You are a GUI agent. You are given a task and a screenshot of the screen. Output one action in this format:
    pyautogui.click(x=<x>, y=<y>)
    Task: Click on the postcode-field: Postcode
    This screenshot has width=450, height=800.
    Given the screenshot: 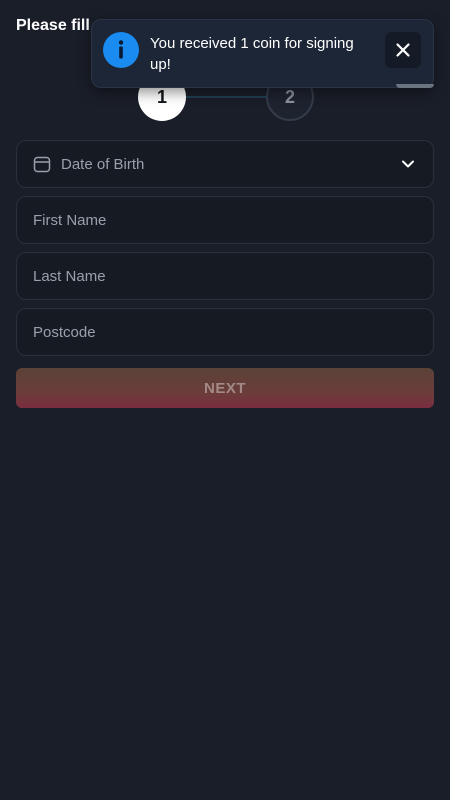 What is the action you would take?
    pyautogui.click(x=225, y=332)
    